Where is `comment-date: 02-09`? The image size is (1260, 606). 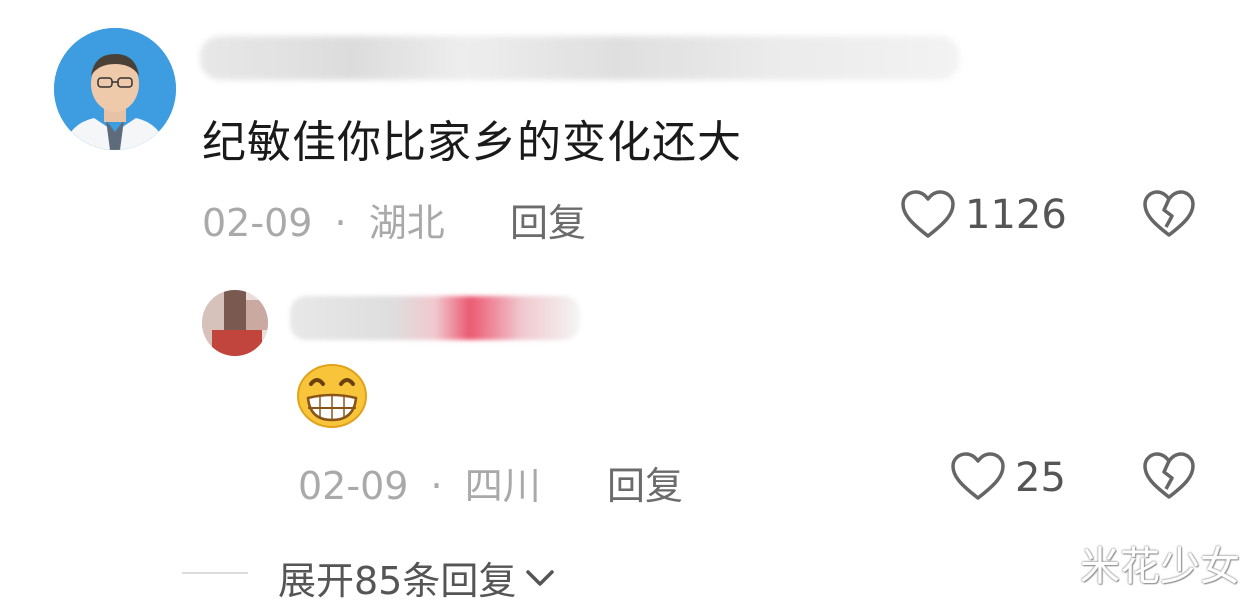 comment-date: 02-09 is located at coordinates (257, 223).